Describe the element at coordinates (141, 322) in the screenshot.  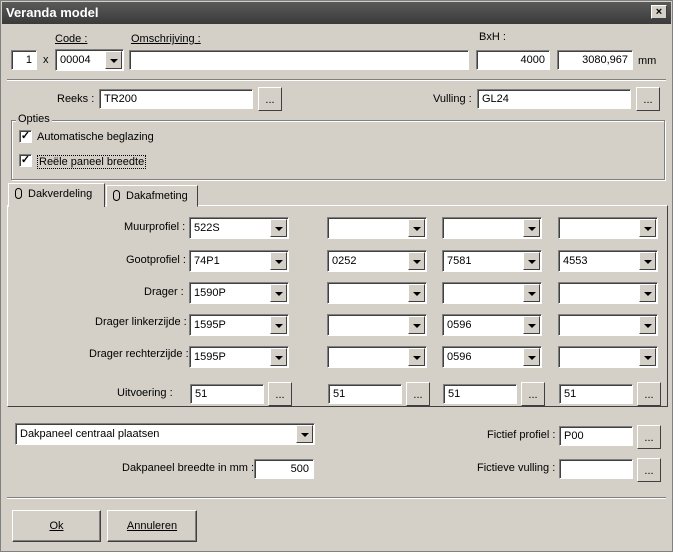
I see `drager-linkerzijde-label: Drager linkerzijde :` at that location.